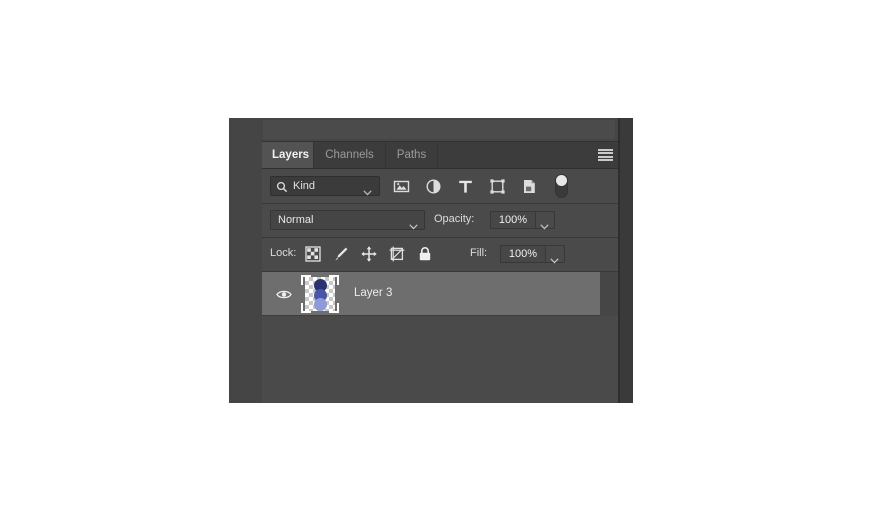  Describe the element at coordinates (440, 255) in the screenshot. I see `lock-row: Lock: Fill: 100%` at that location.